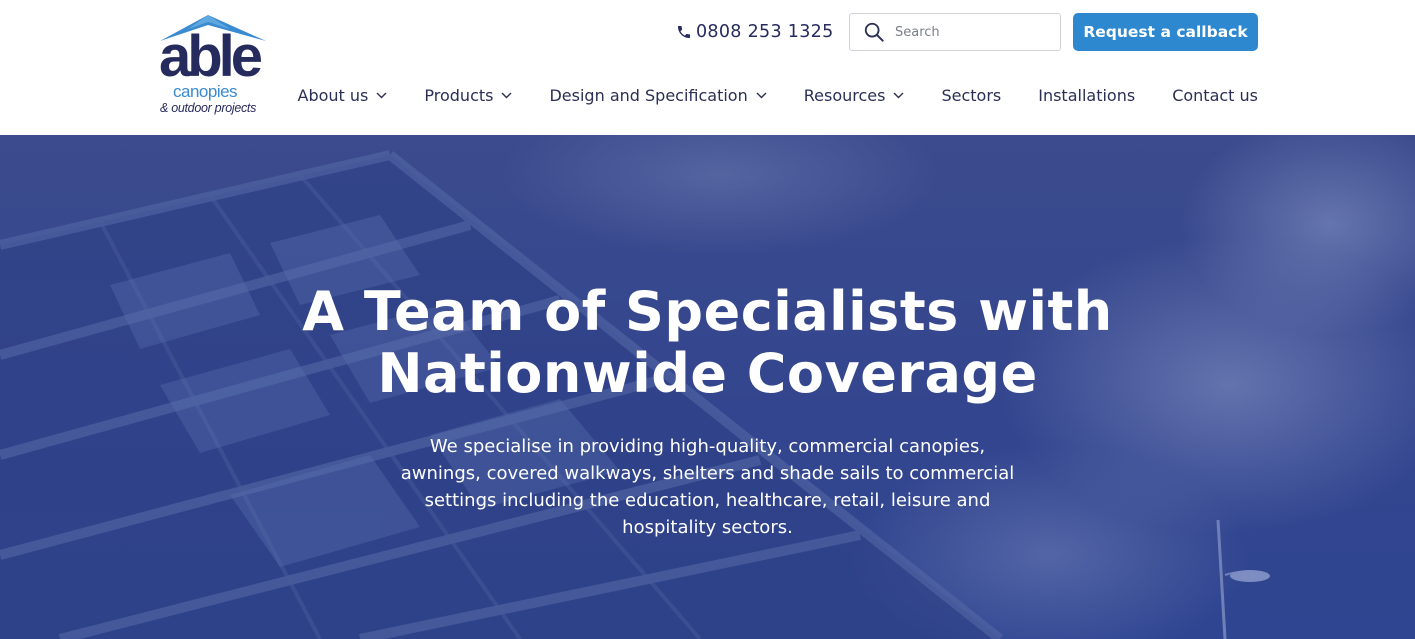 This screenshot has width=1415, height=639. What do you see at coordinates (707, 373) in the screenshot?
I see `hero-title-line-2: Nationwide Coverage` at bounding box center [707, 373].